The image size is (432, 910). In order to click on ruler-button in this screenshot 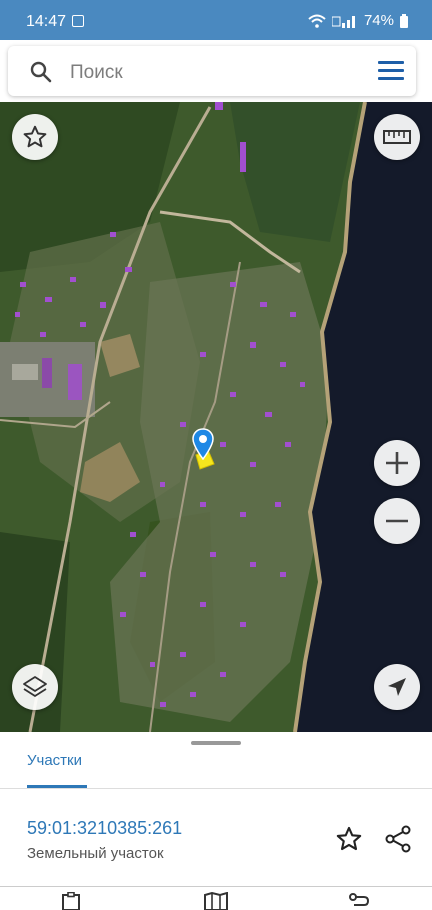, I will do `click(397, 137)`.